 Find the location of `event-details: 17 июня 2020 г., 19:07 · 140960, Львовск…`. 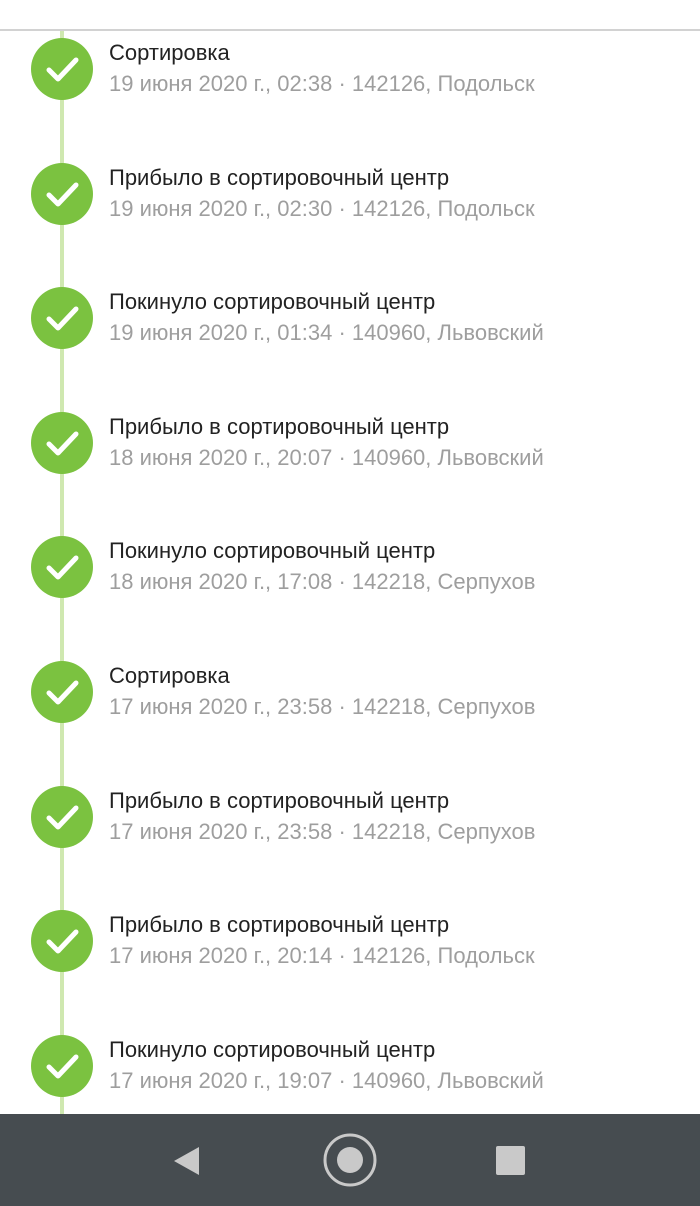

event-details: 17 июня 2020 г., 19:07 · 140960, Львовск… is located at coordinates (326, 1080).